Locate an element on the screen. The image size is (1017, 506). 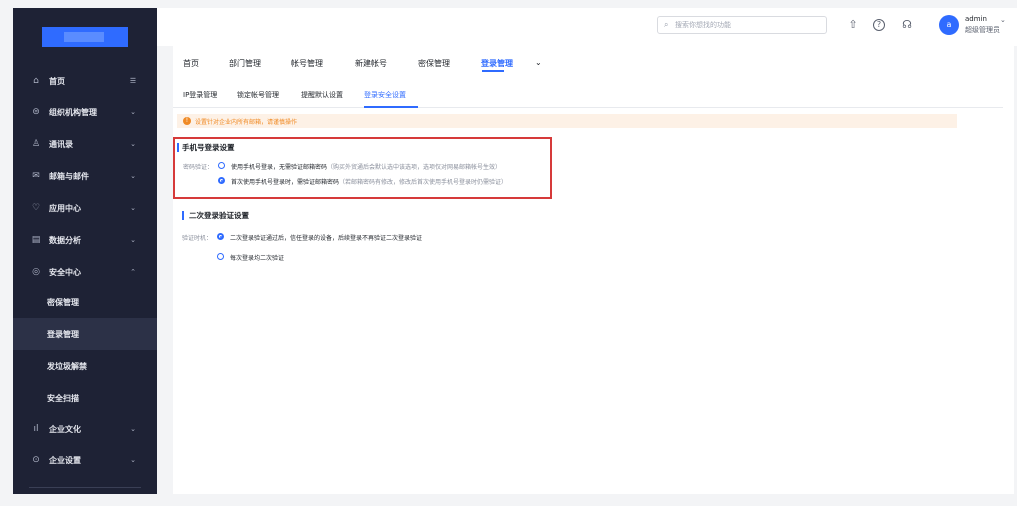
tab-department: 部门管理 is located at coordinates (245, 63).